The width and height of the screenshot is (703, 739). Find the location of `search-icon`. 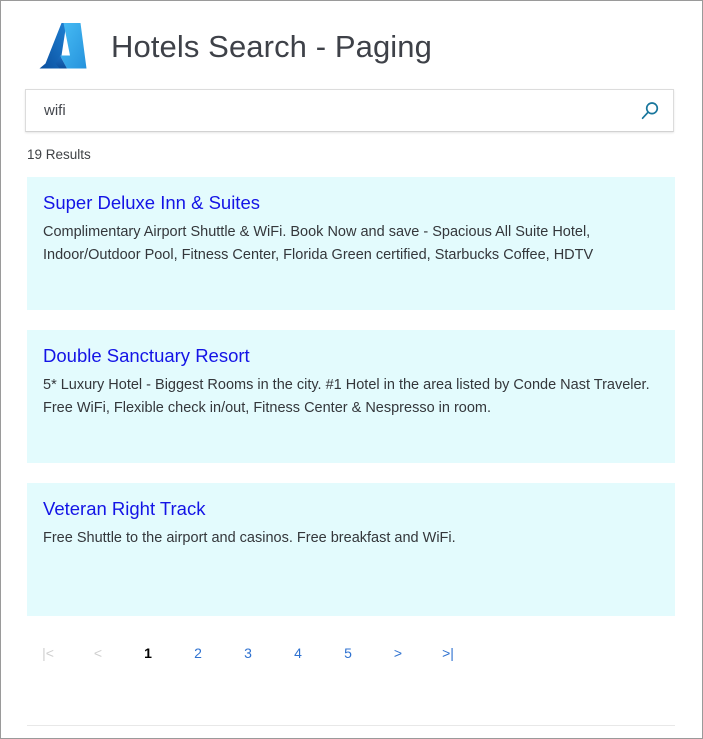

search-icon is located at coordinates (650, 111).